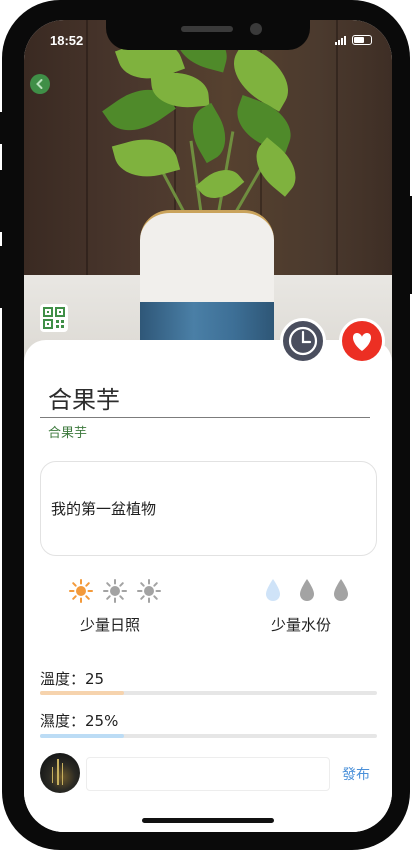 The height and width of the screenshot is (850, 412). What do you see at coordinates (340, 40) in the screenshot?
I see `signal-icon` at bounding box center [340, 40].